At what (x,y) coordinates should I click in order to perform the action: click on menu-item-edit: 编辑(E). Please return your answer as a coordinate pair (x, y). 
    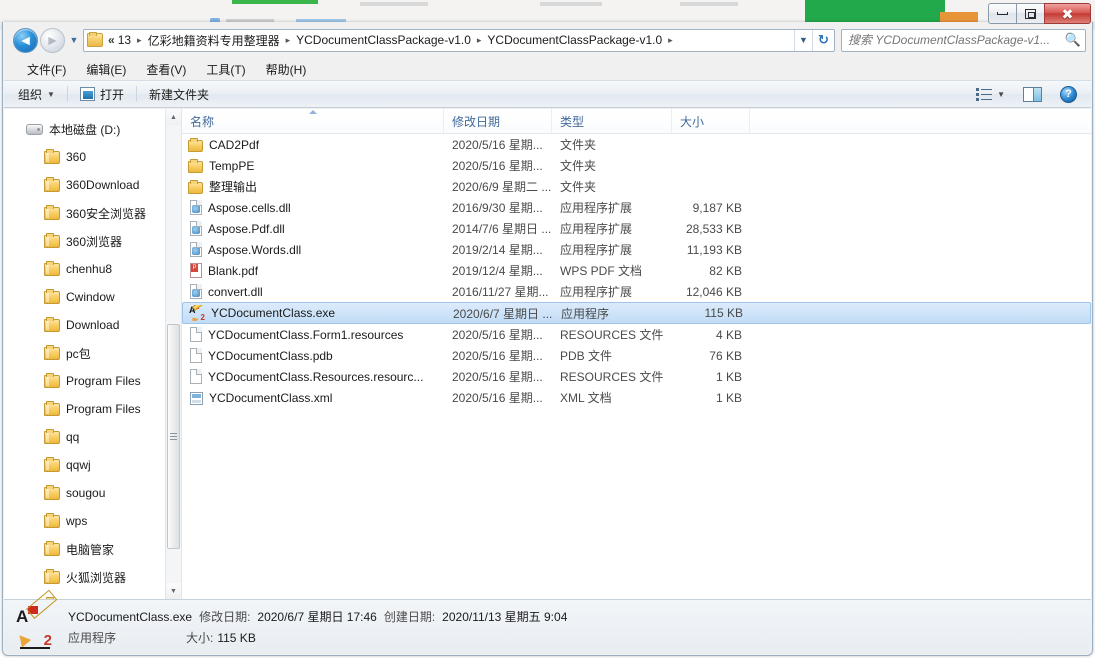
    Looking at the image, I should click on (106, 69).